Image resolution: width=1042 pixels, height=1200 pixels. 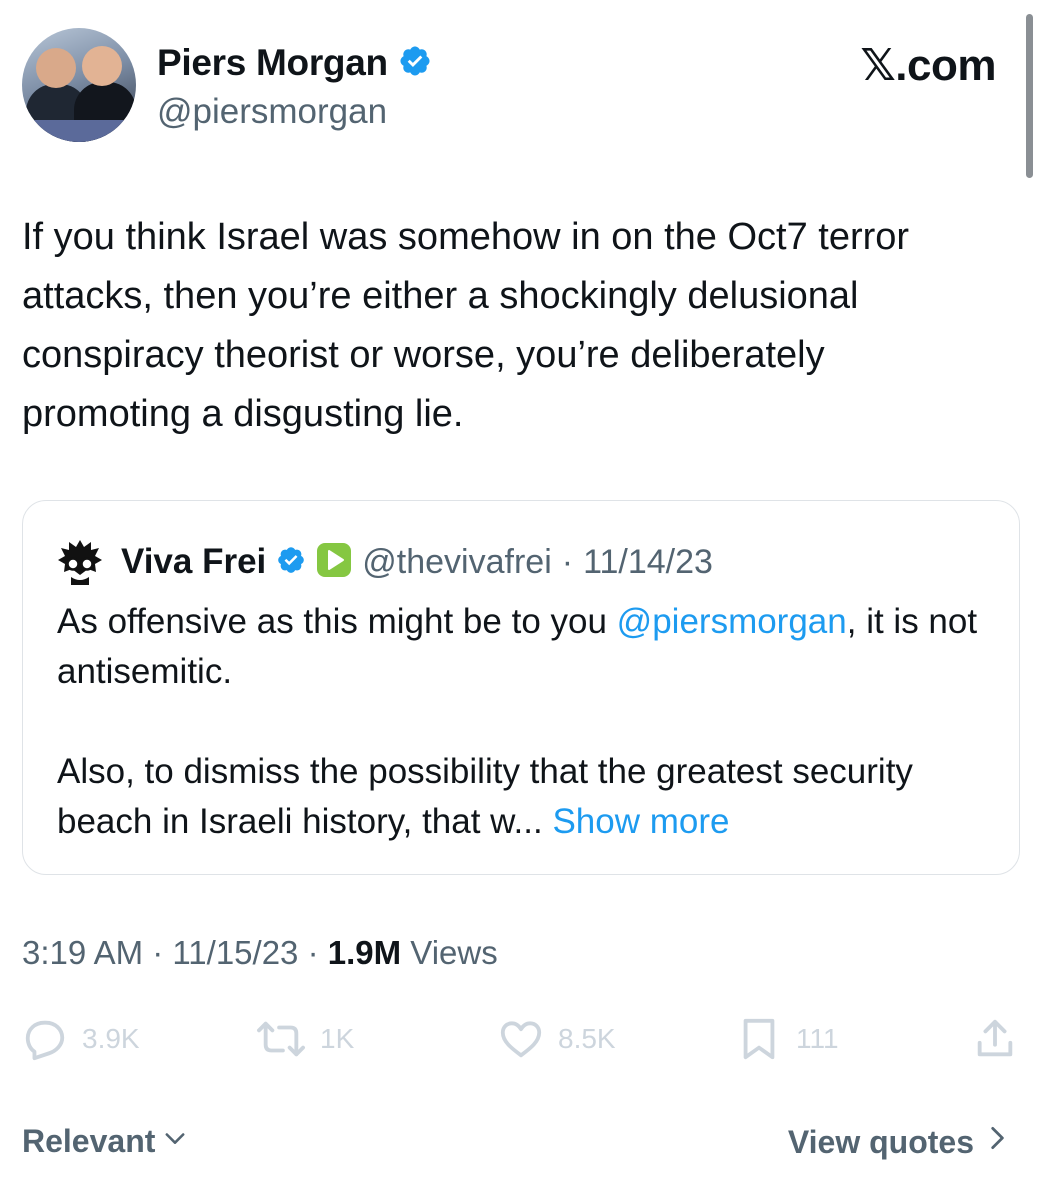 What do you see at coordinates (81, 1039) in the screenshot?
I see `reply-button: 3.9K` at bounding box center [81, 1039].